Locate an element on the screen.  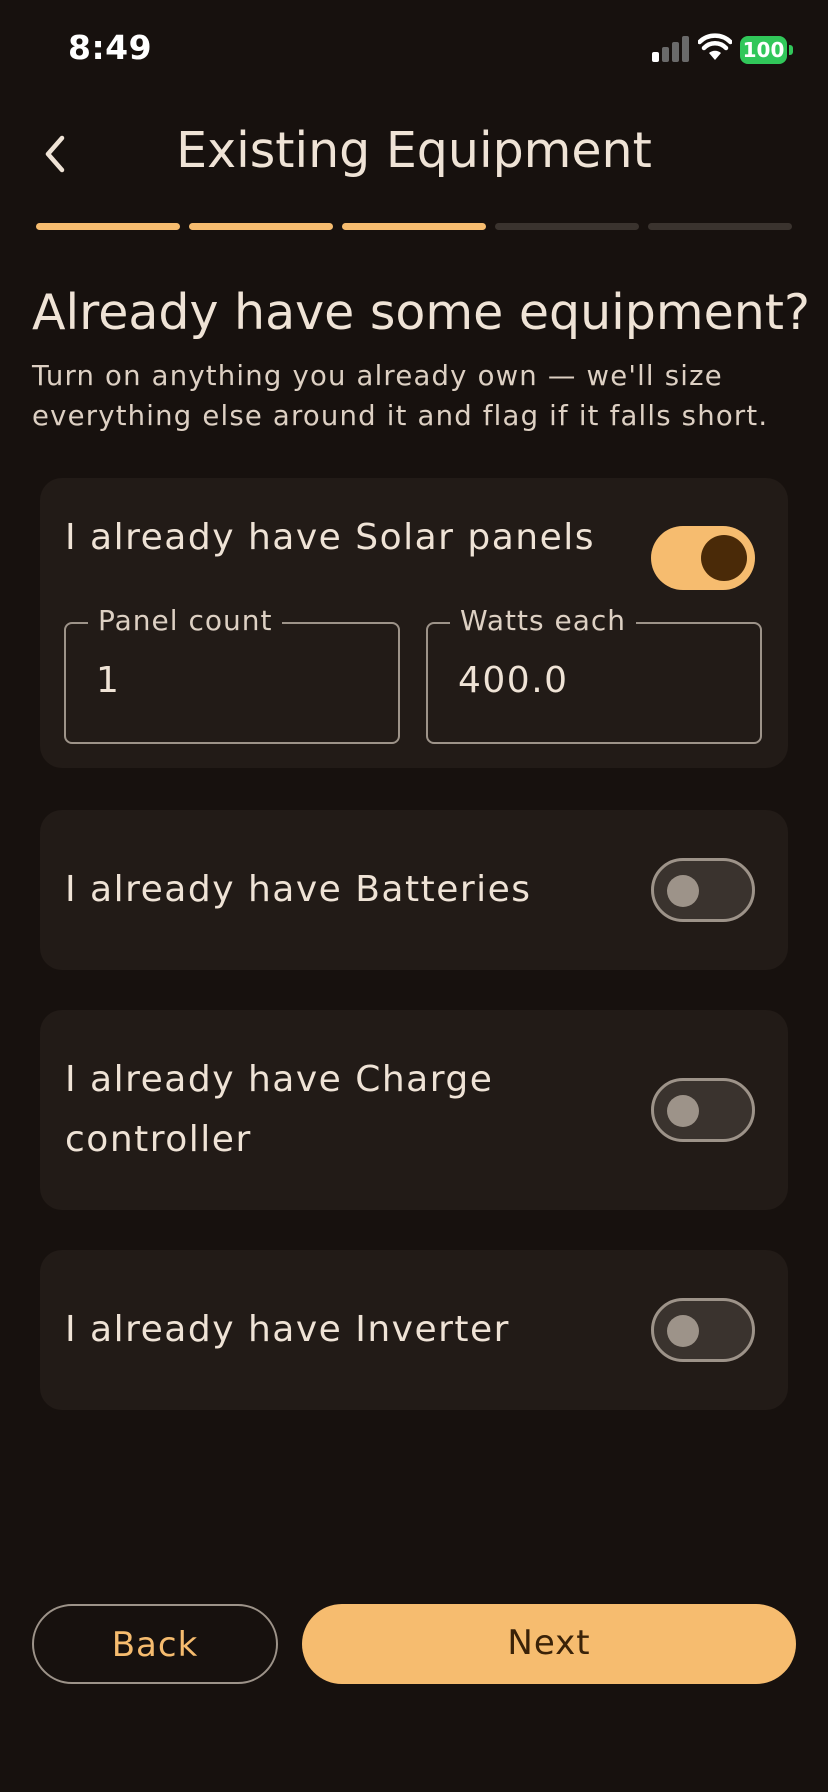
cellular-signal-icon is located at coordinates (672, 49).